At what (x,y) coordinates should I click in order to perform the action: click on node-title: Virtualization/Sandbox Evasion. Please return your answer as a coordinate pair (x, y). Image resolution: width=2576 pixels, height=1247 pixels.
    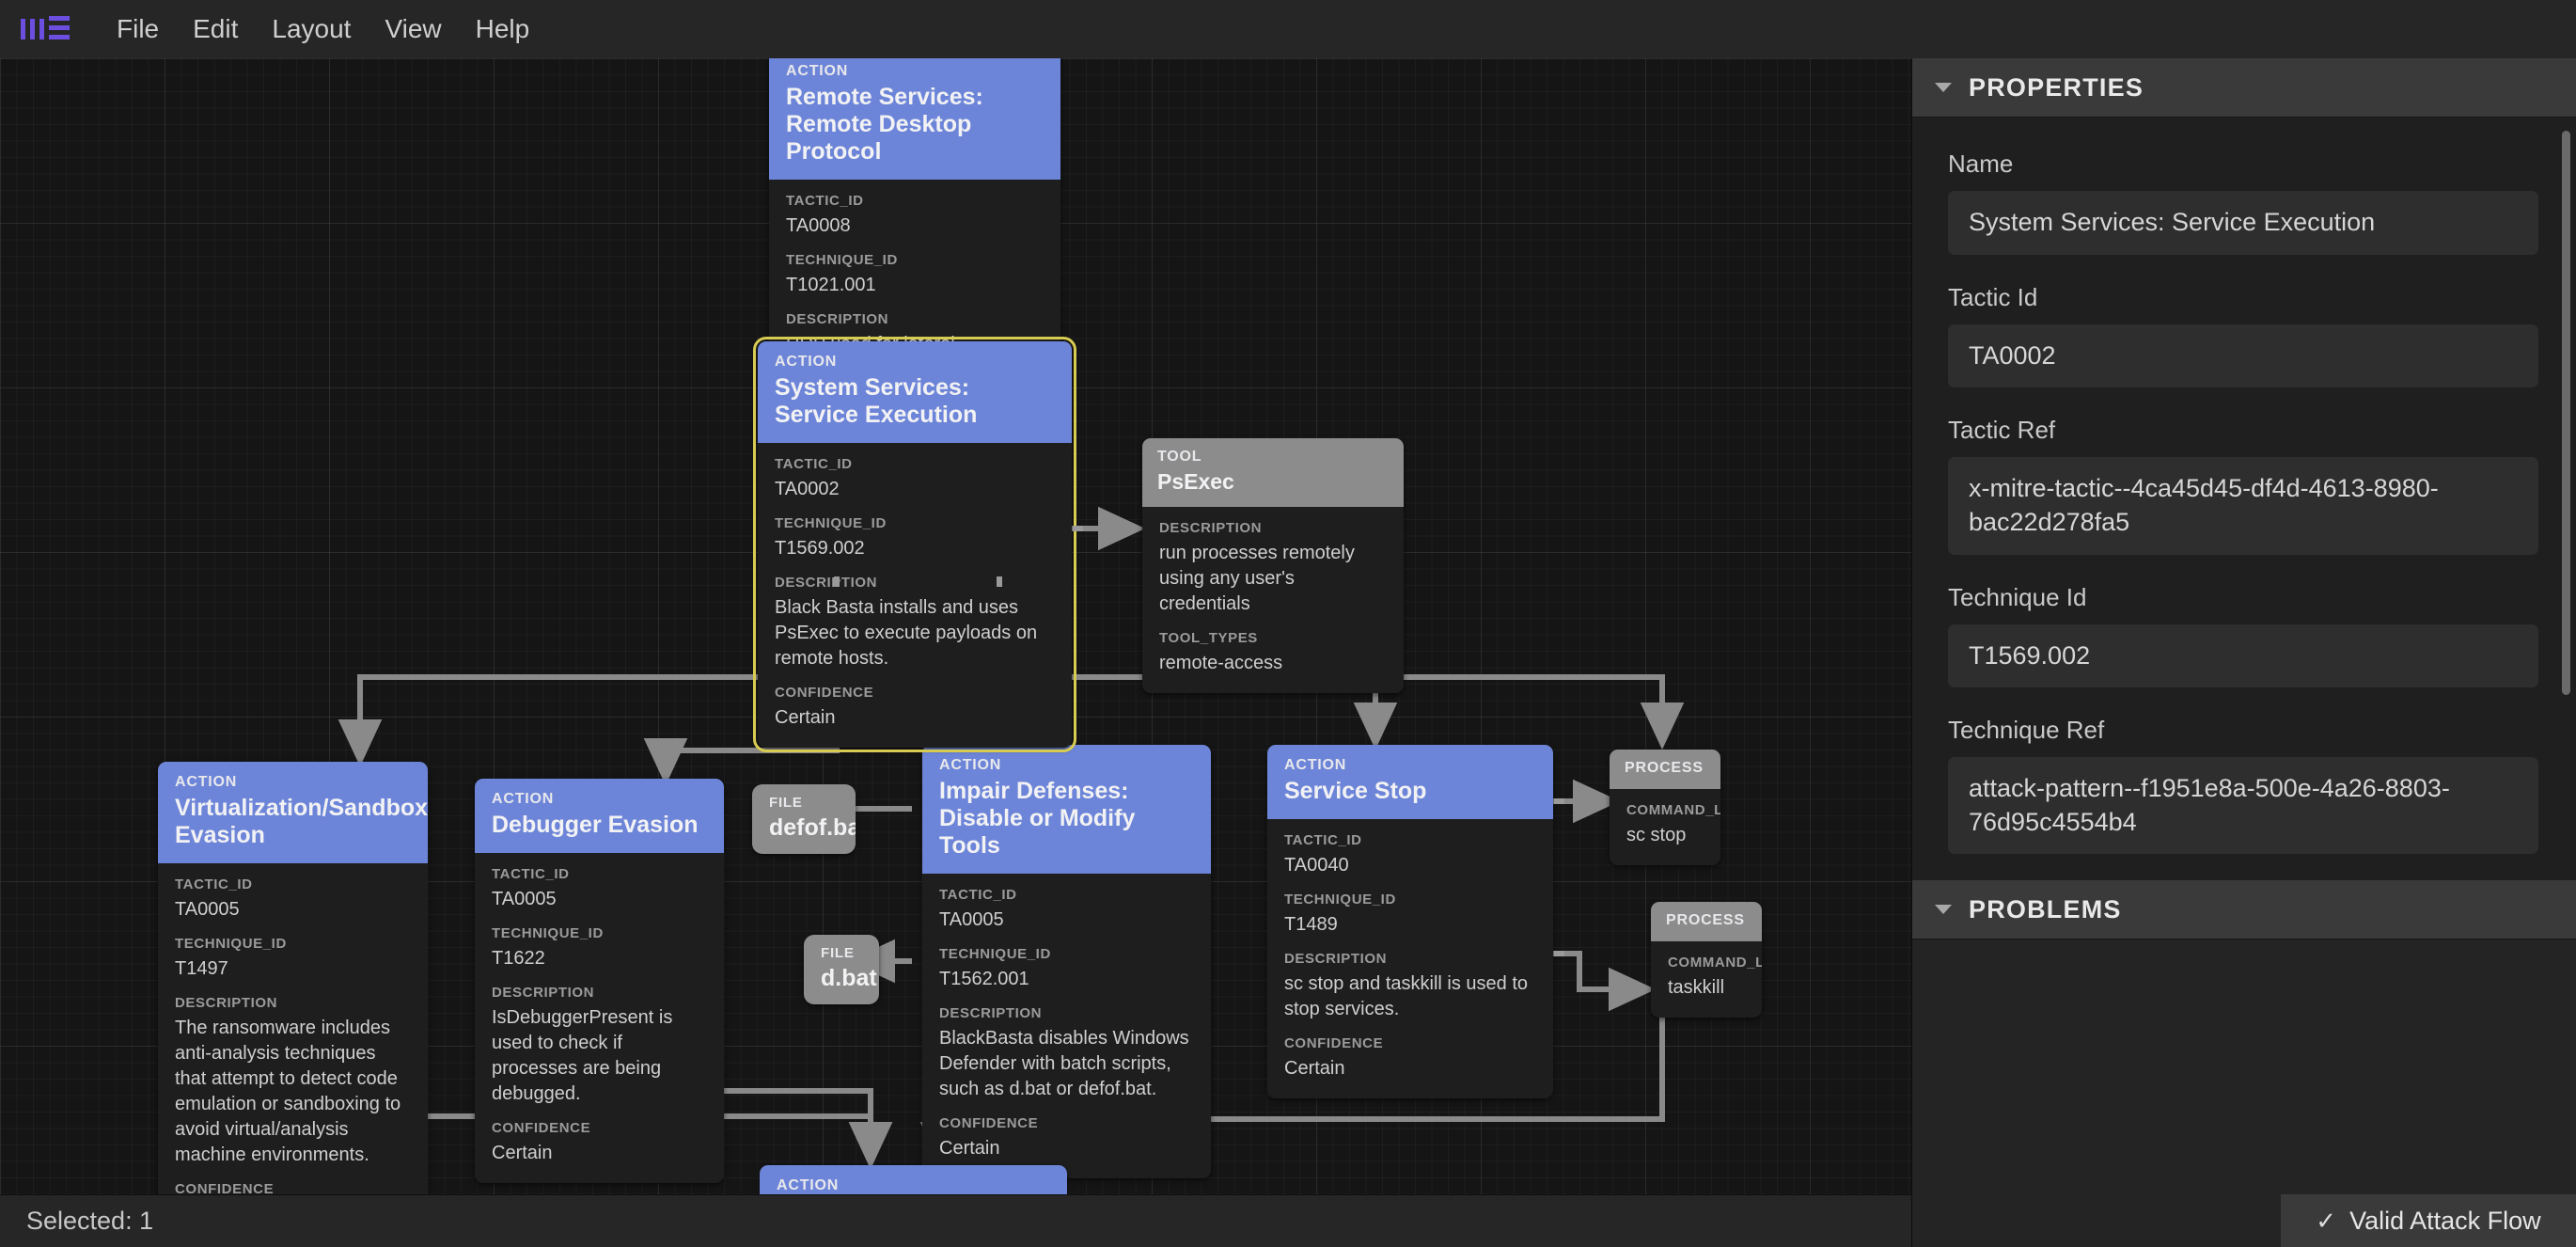
    Looking at the image, I should click on (302, 821).